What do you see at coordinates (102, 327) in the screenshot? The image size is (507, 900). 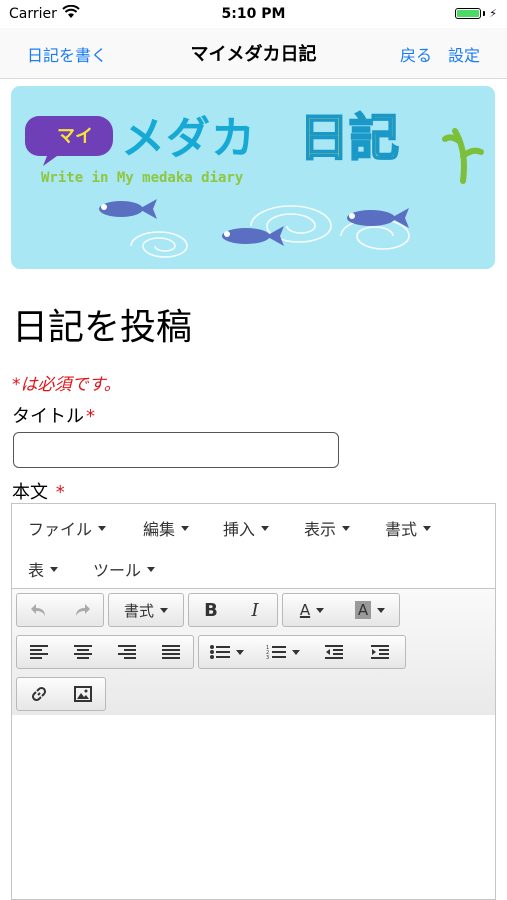 I see `page-title: 日記を投稿` at bounding box center [102, 327].